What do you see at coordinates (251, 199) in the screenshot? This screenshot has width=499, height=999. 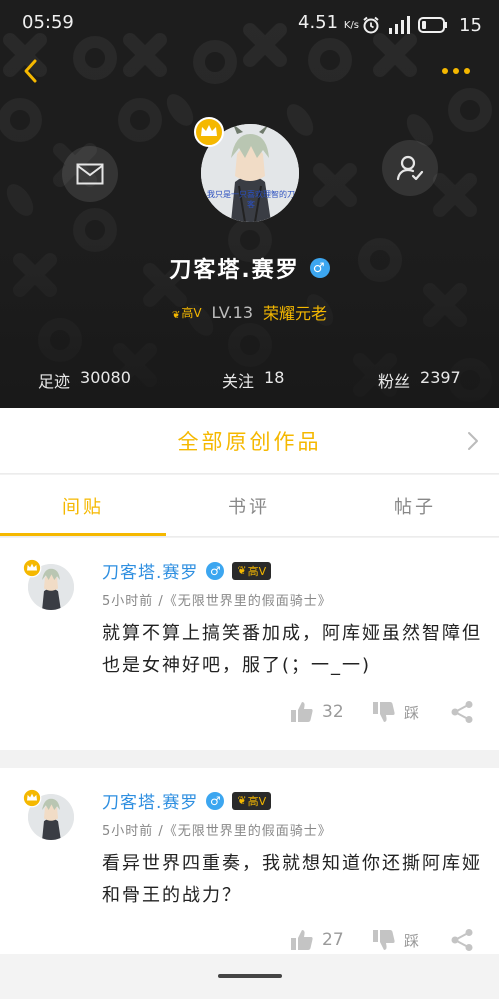 I see `avatar-caption: 我只是一只喜欢理智的刀客` at bounding box center [251, 199].